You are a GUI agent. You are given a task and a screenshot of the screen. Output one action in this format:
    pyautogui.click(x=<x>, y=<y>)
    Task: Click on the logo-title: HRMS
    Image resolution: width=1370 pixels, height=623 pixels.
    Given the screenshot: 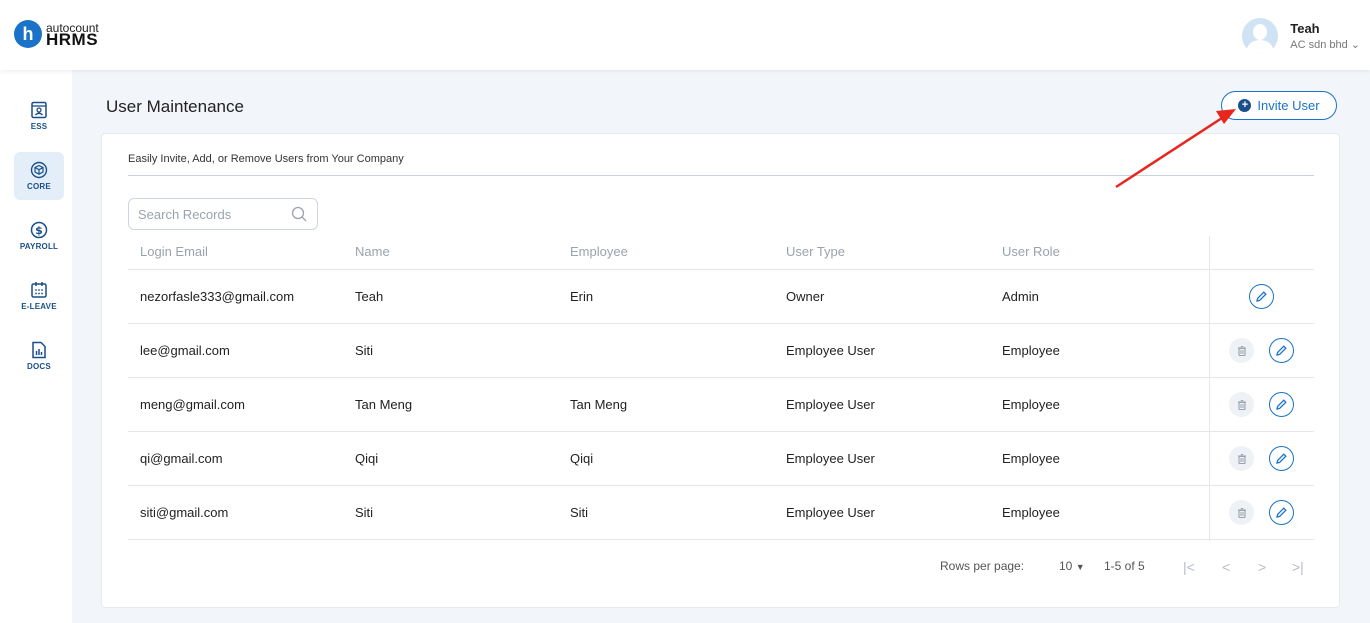 What is the action you would take?
    pyautogui.click(x=72, y=39)
    